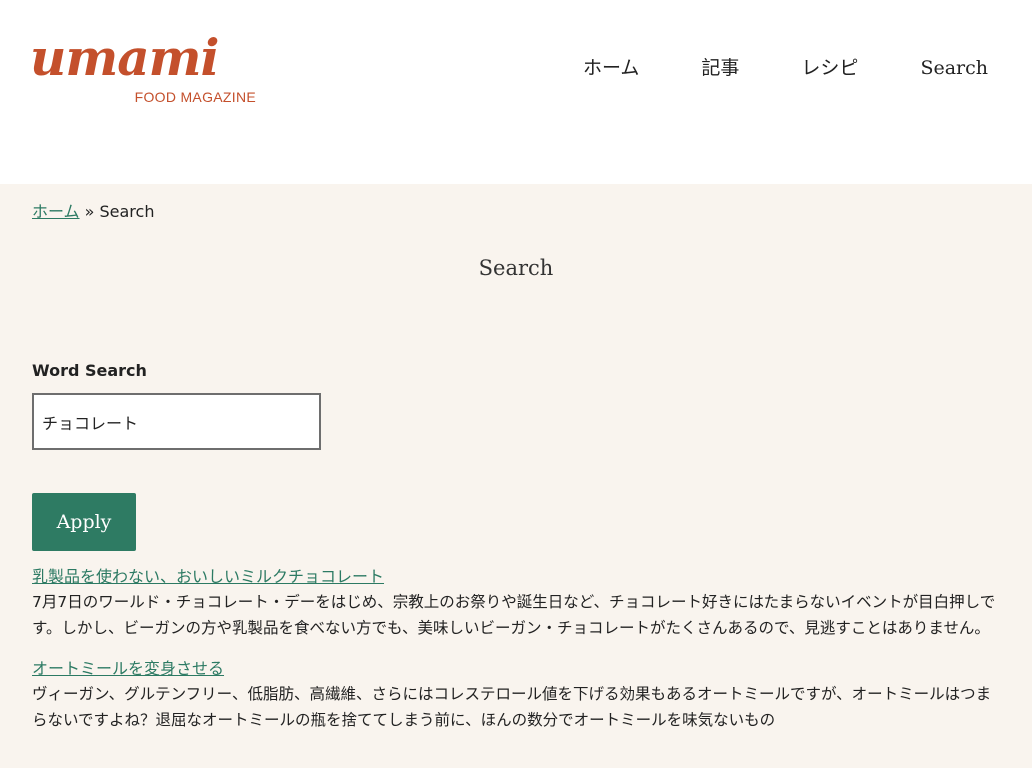  Describe the element at coordinates (611, 68) in the screenshot. I see `nav-item-home: ホーム` at that location.